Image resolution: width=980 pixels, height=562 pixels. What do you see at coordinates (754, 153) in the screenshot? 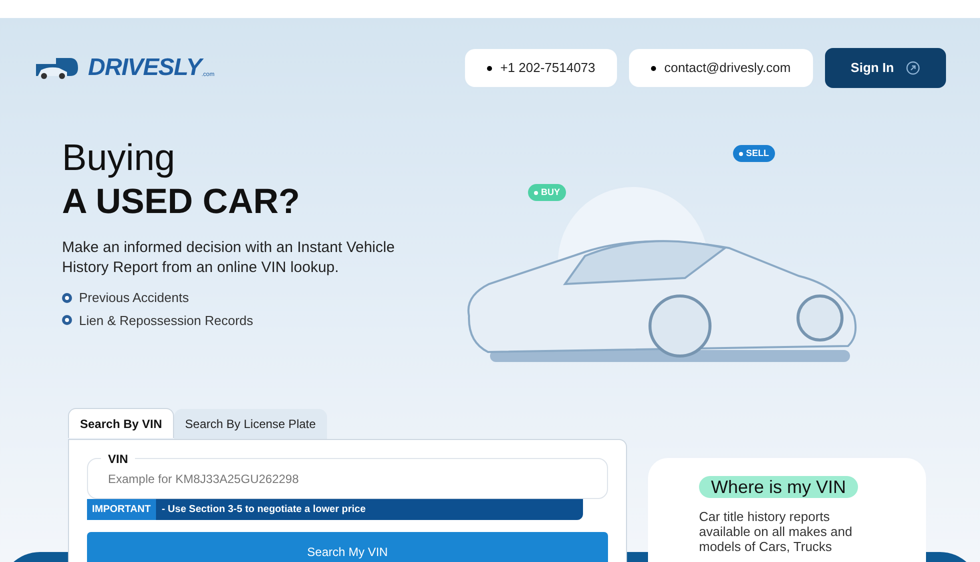
I see `tag-badge: SELL` at bounding box center [754, 153].